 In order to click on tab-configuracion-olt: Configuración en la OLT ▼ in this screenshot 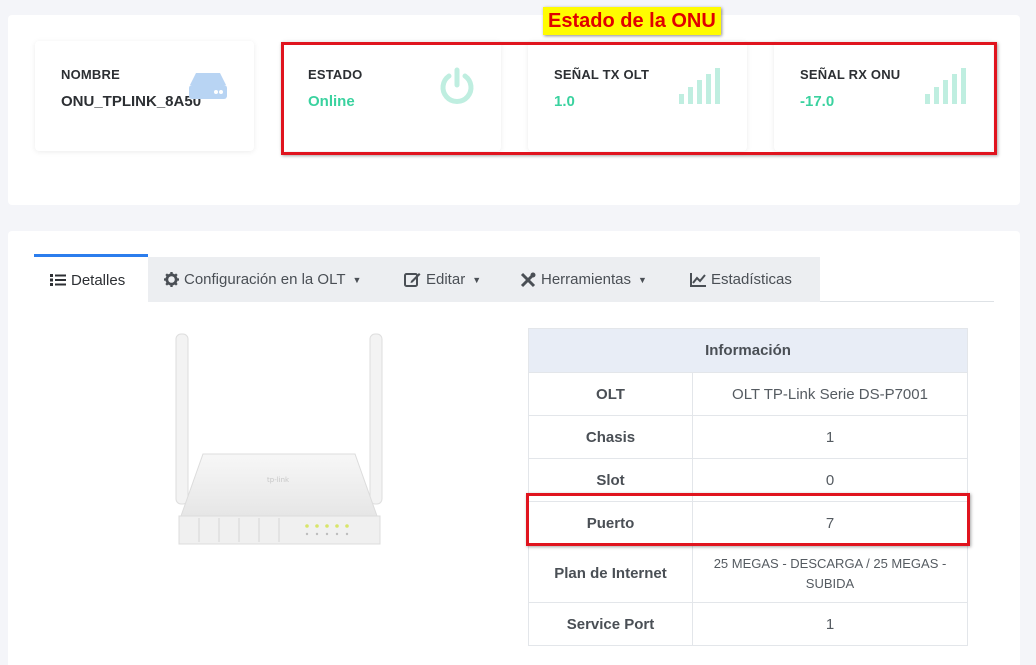, I will do `click(268, 279)`.